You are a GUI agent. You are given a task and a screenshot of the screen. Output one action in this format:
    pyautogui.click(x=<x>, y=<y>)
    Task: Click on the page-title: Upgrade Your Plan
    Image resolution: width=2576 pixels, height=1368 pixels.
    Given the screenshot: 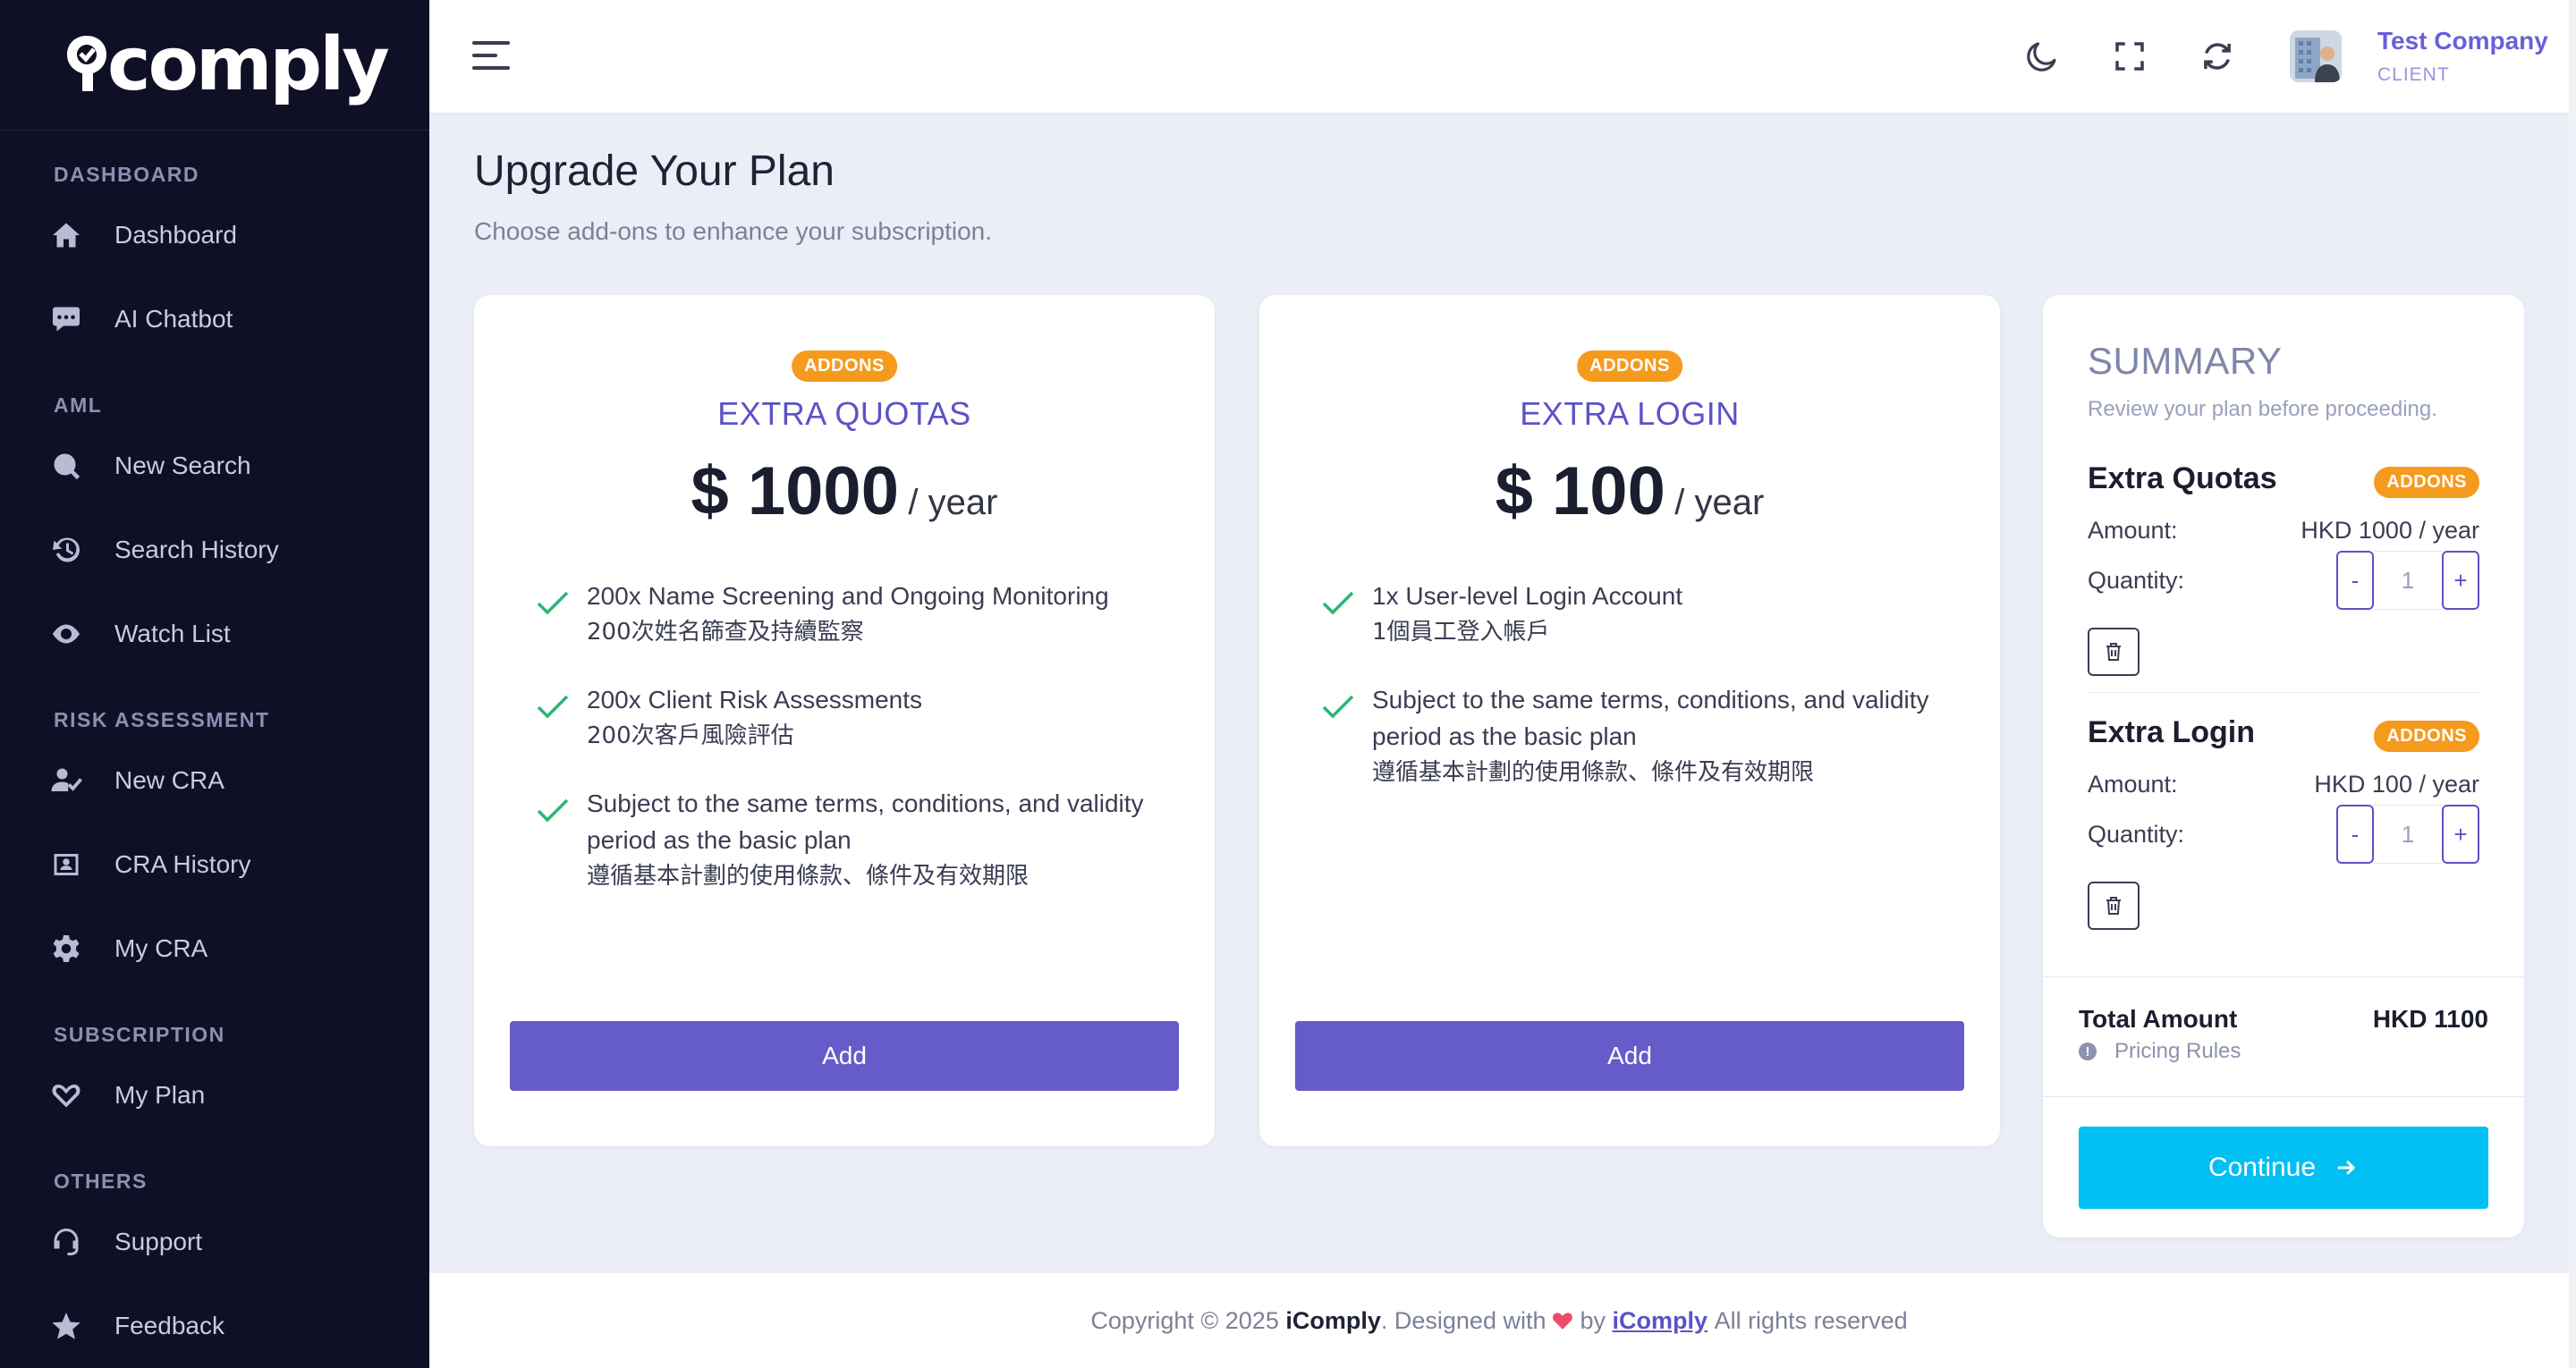 What is the action you would take?
    pyautogui.click(x=654, y=172)
    